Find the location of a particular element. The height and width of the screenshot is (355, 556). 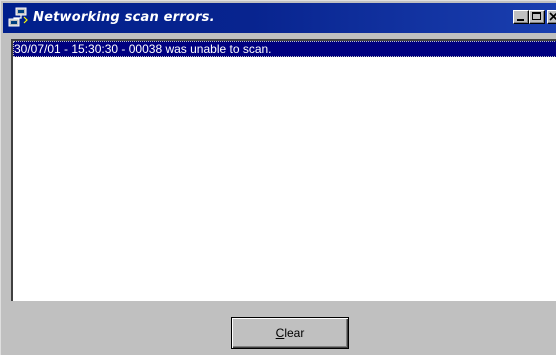

button-panel: Clear is located at coordinates (279, 329).